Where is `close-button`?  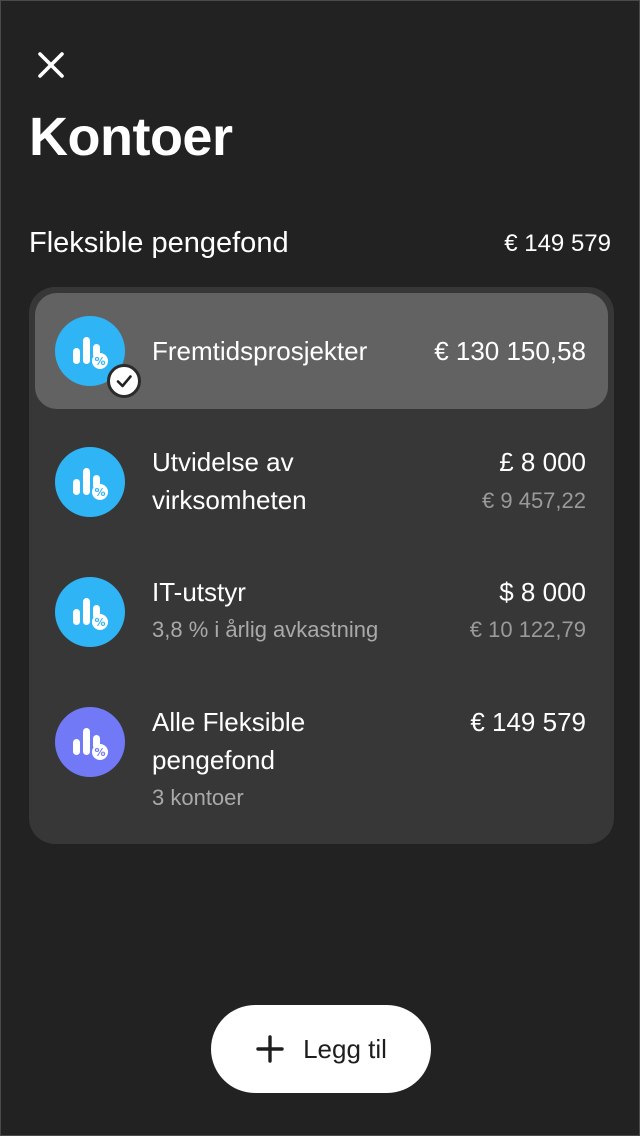
close-button is located at coordinates (51, 65).